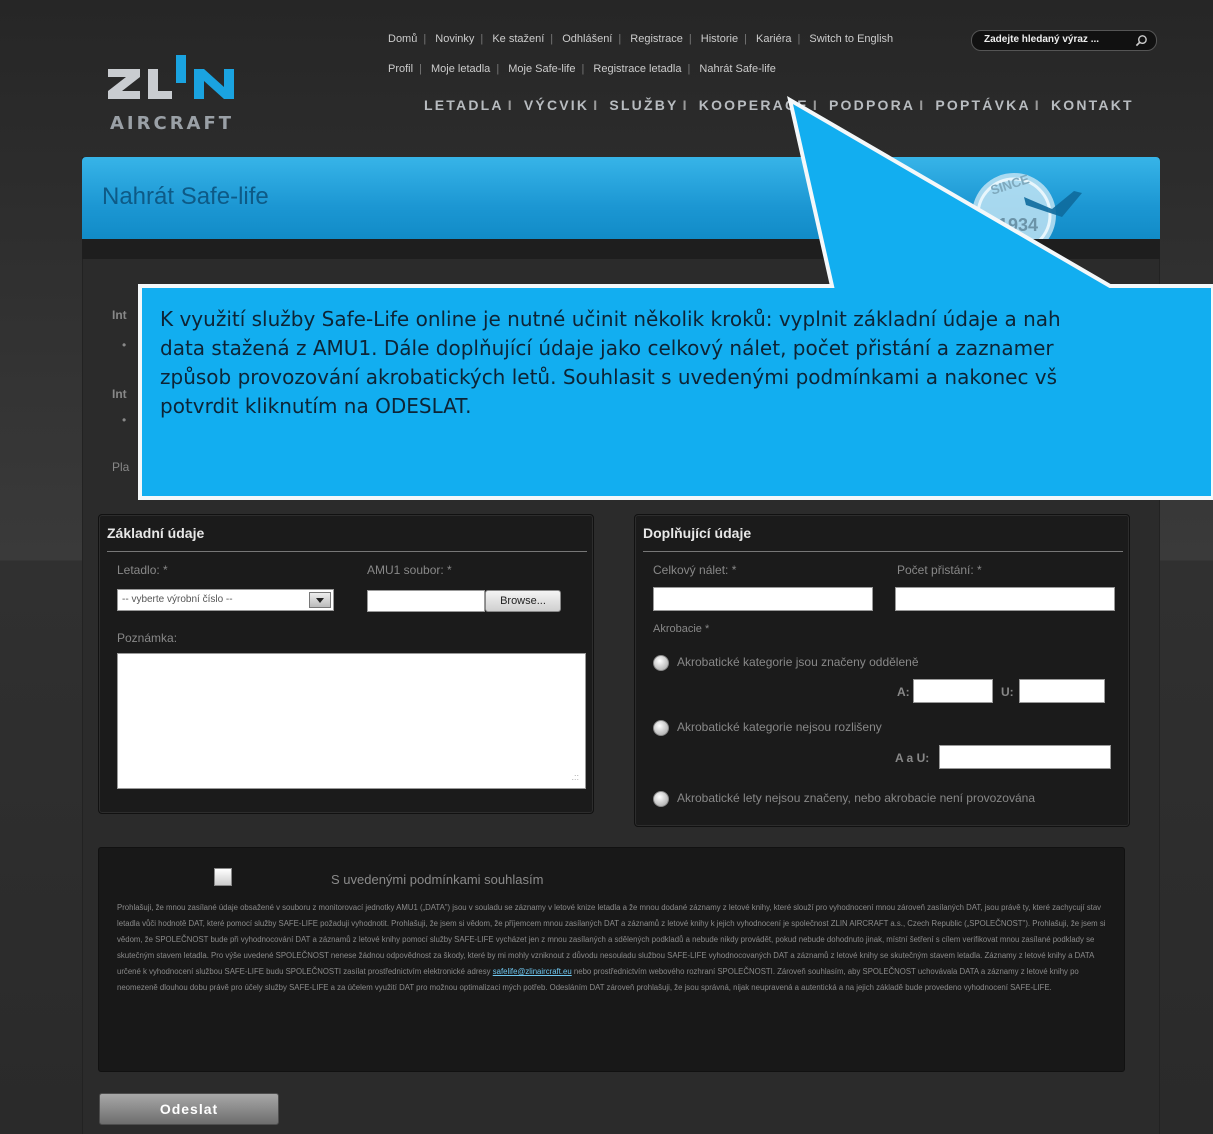 Image resolution: width=1213 pixels, height=1134 pixels. Describe the element at coordinates (460, 69) in the screenshot. I see `nav-link-my-aircraft: Moje letadla` at that location.